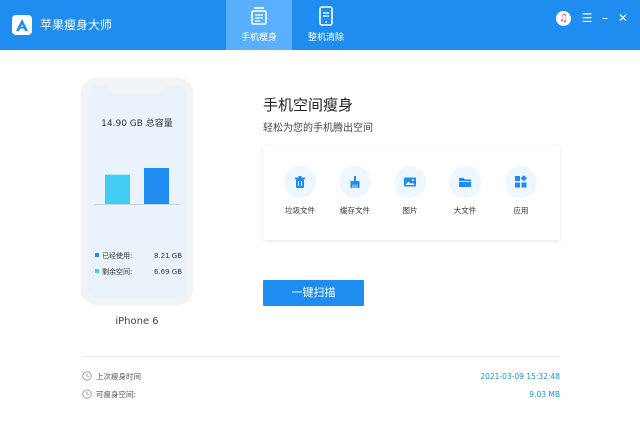 This screenshot has height=433, width=640. I want to click on phone-screen: 14.90 GB 总容量 已经使用: 8.21 GB 剩余空间: 6.69 GB, so click(137, 191).